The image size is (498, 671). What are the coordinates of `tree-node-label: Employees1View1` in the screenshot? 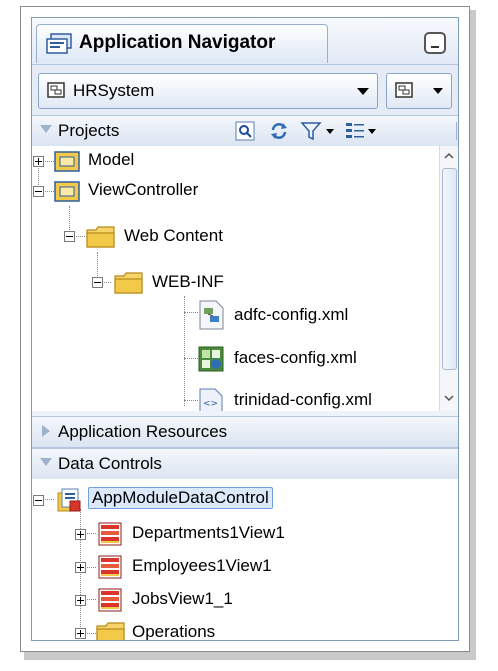 It's located at (202, 565).